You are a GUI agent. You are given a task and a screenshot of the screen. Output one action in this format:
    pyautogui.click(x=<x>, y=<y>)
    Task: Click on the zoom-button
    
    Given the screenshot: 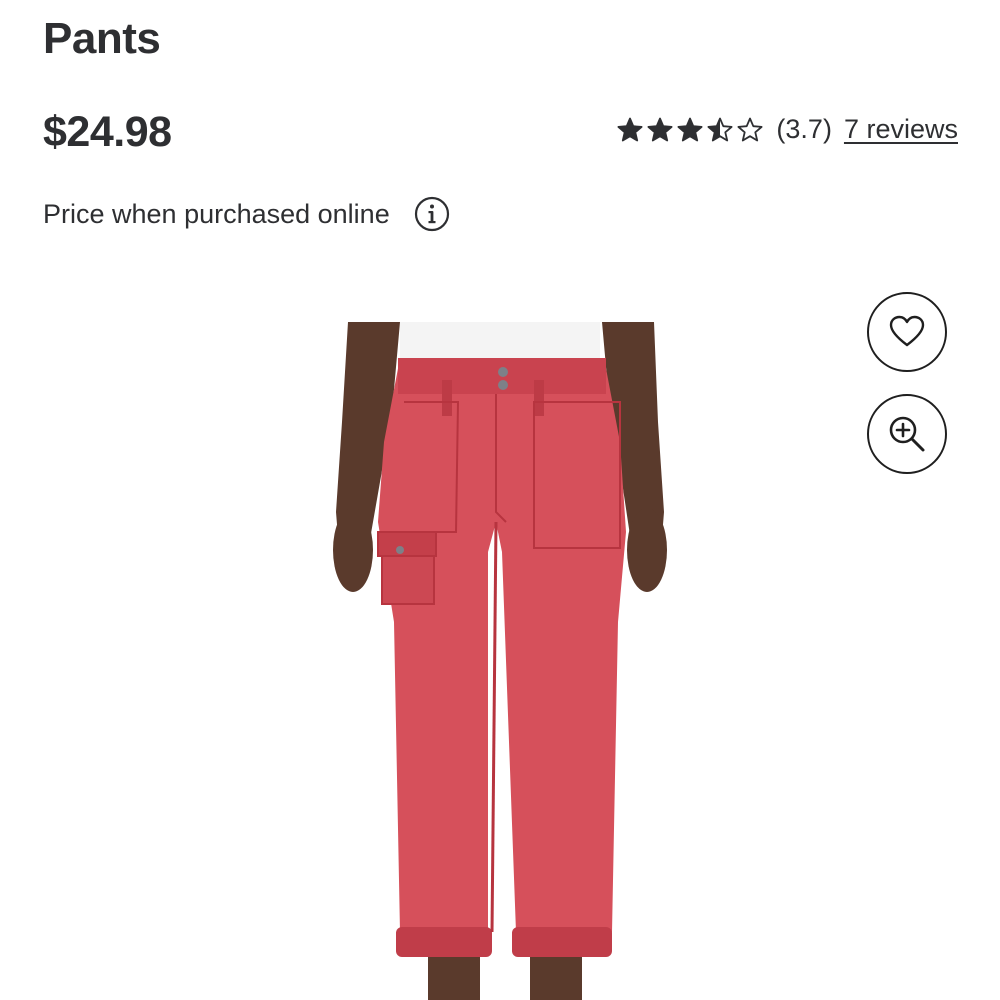 What is the action you would take?
    pyautogui.click(x=907, y=434)
    